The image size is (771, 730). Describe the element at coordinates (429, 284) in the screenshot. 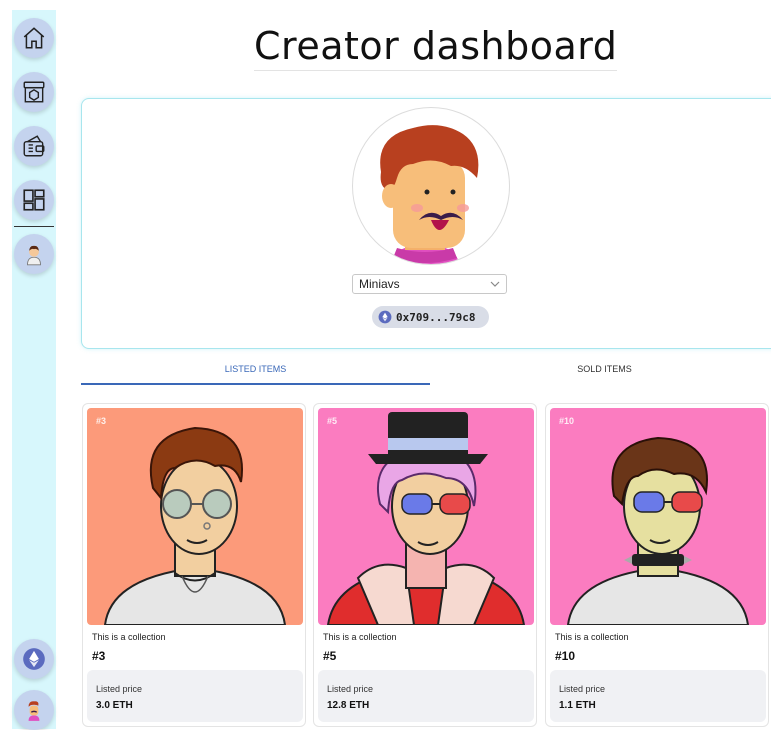

I see `profile-select: Miniavs` at that location.